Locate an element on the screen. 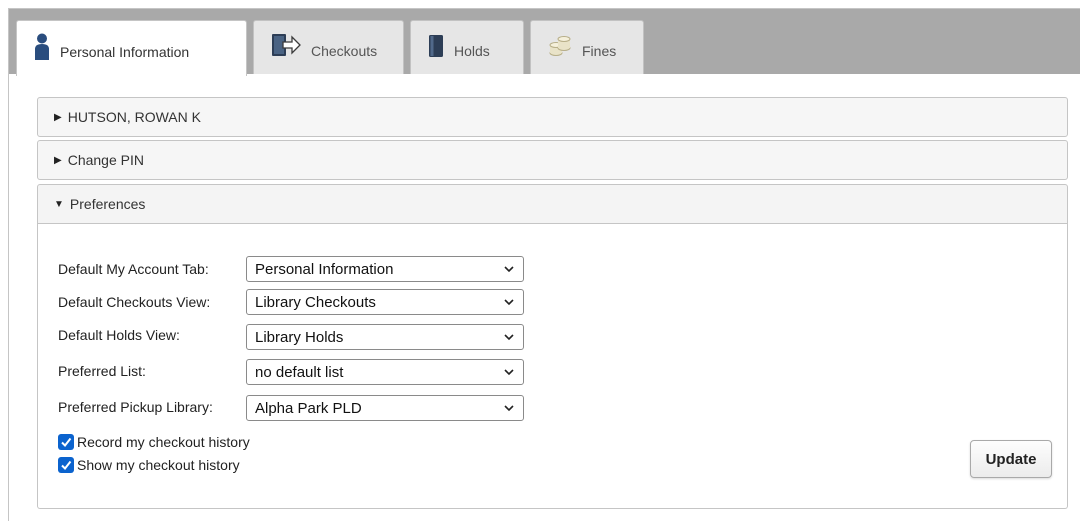 The width and height of the screenshot is (1080, 521). update-button: Update is located at coordinates (1011, 459).